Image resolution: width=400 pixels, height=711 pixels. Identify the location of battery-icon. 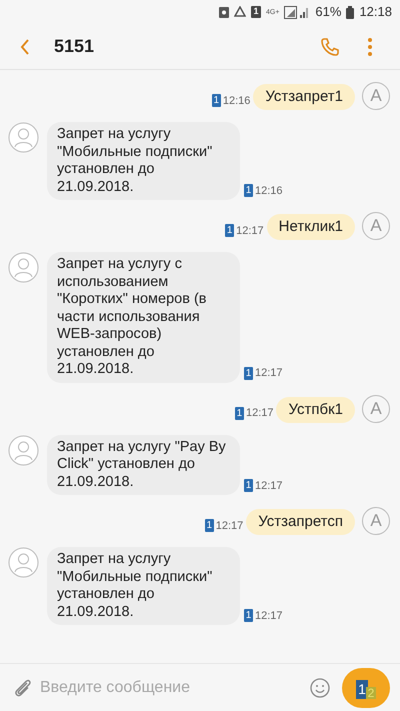
(350, 12).